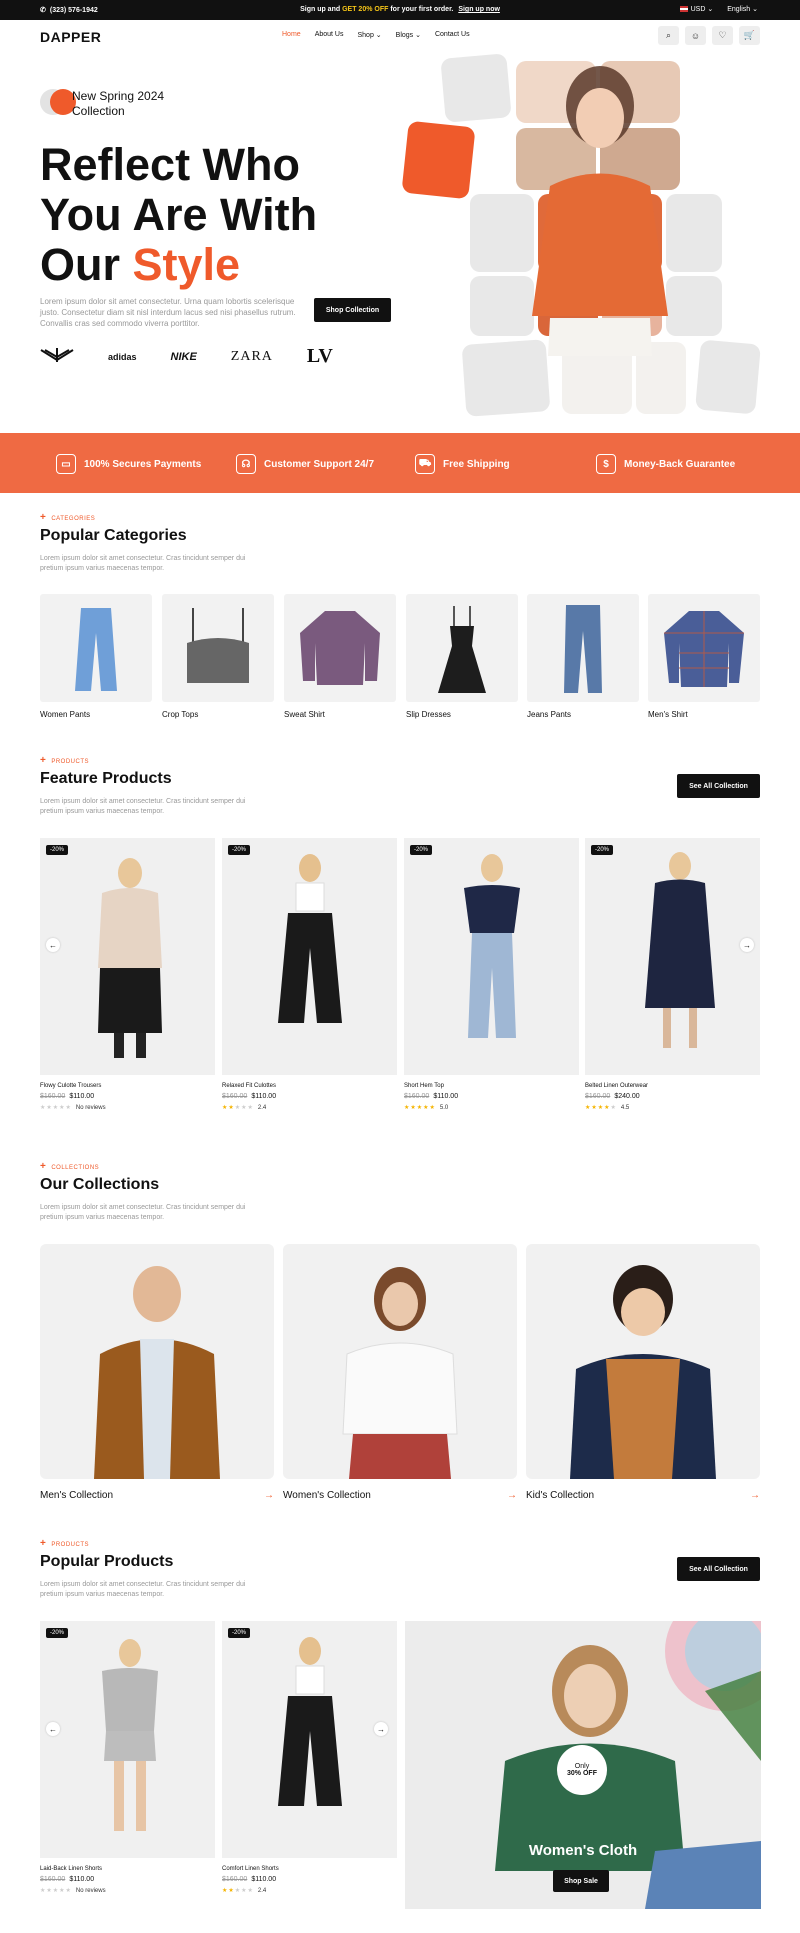 Image resolution: width=800 pixels, height=1933 pixels. I want to click on category-label: Sweat Shirt, so click(304, 714).